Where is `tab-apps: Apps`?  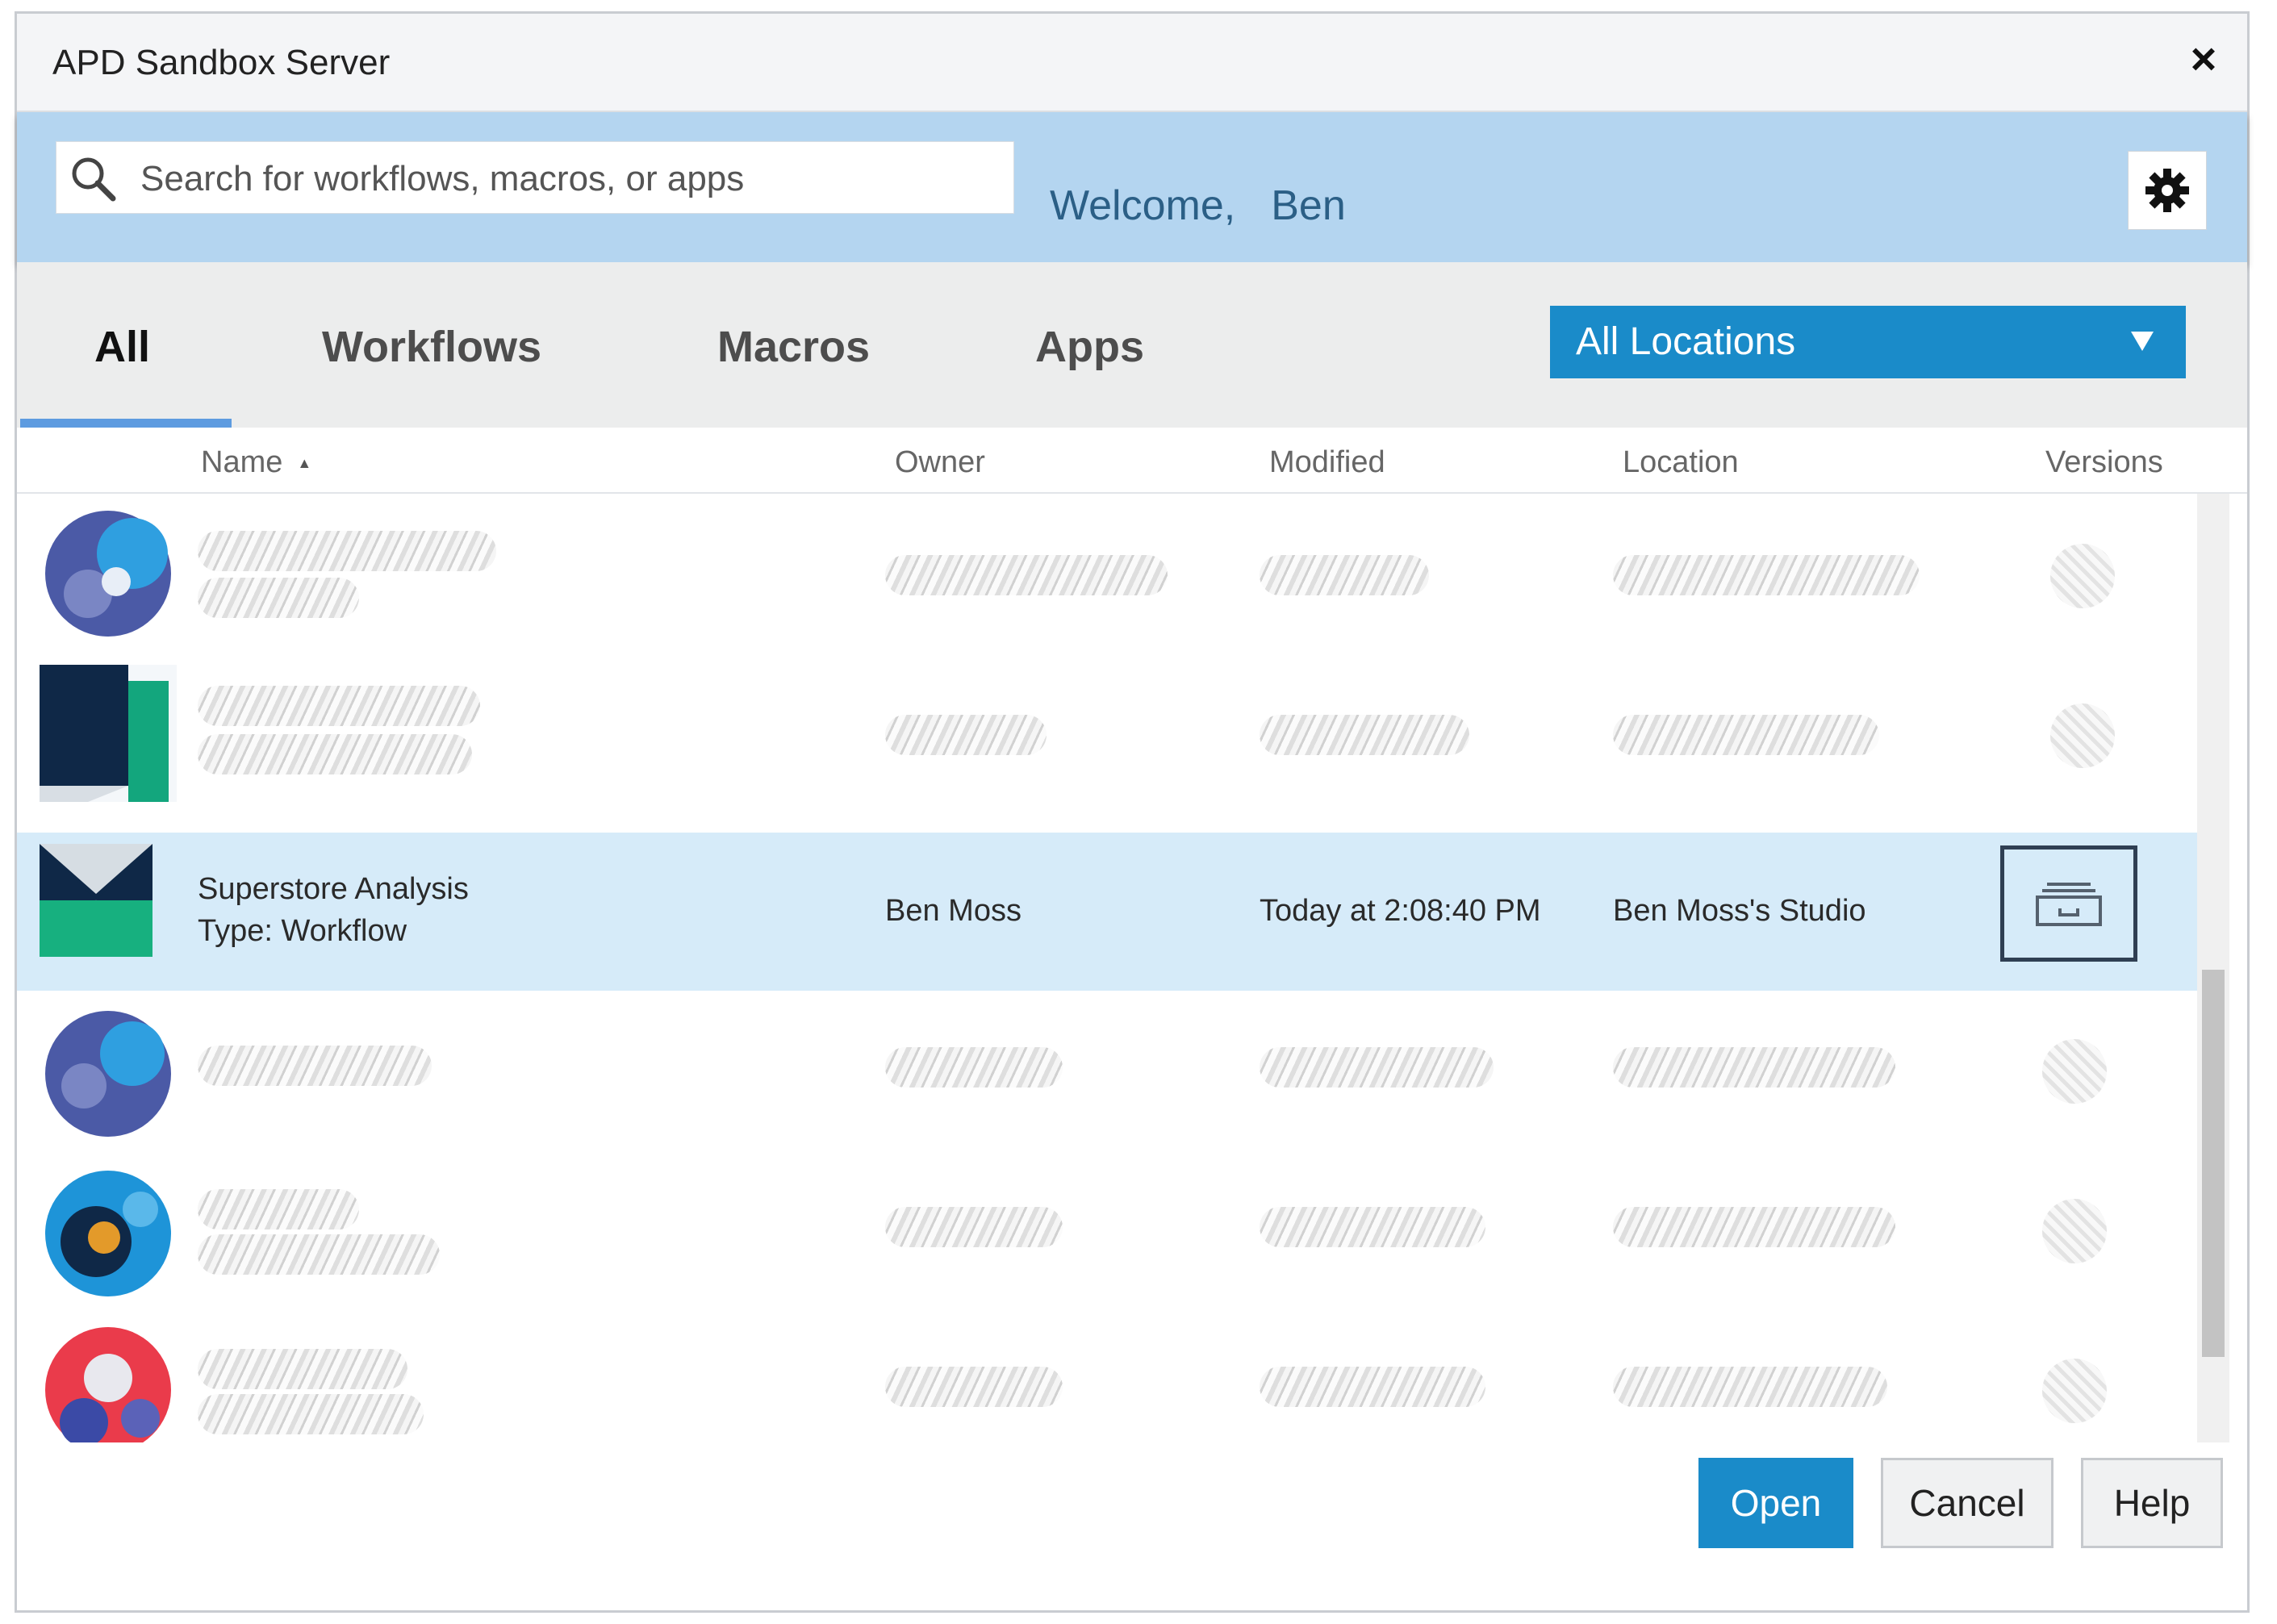 tab-apps: Apps is located at coordinates (1089, 347).